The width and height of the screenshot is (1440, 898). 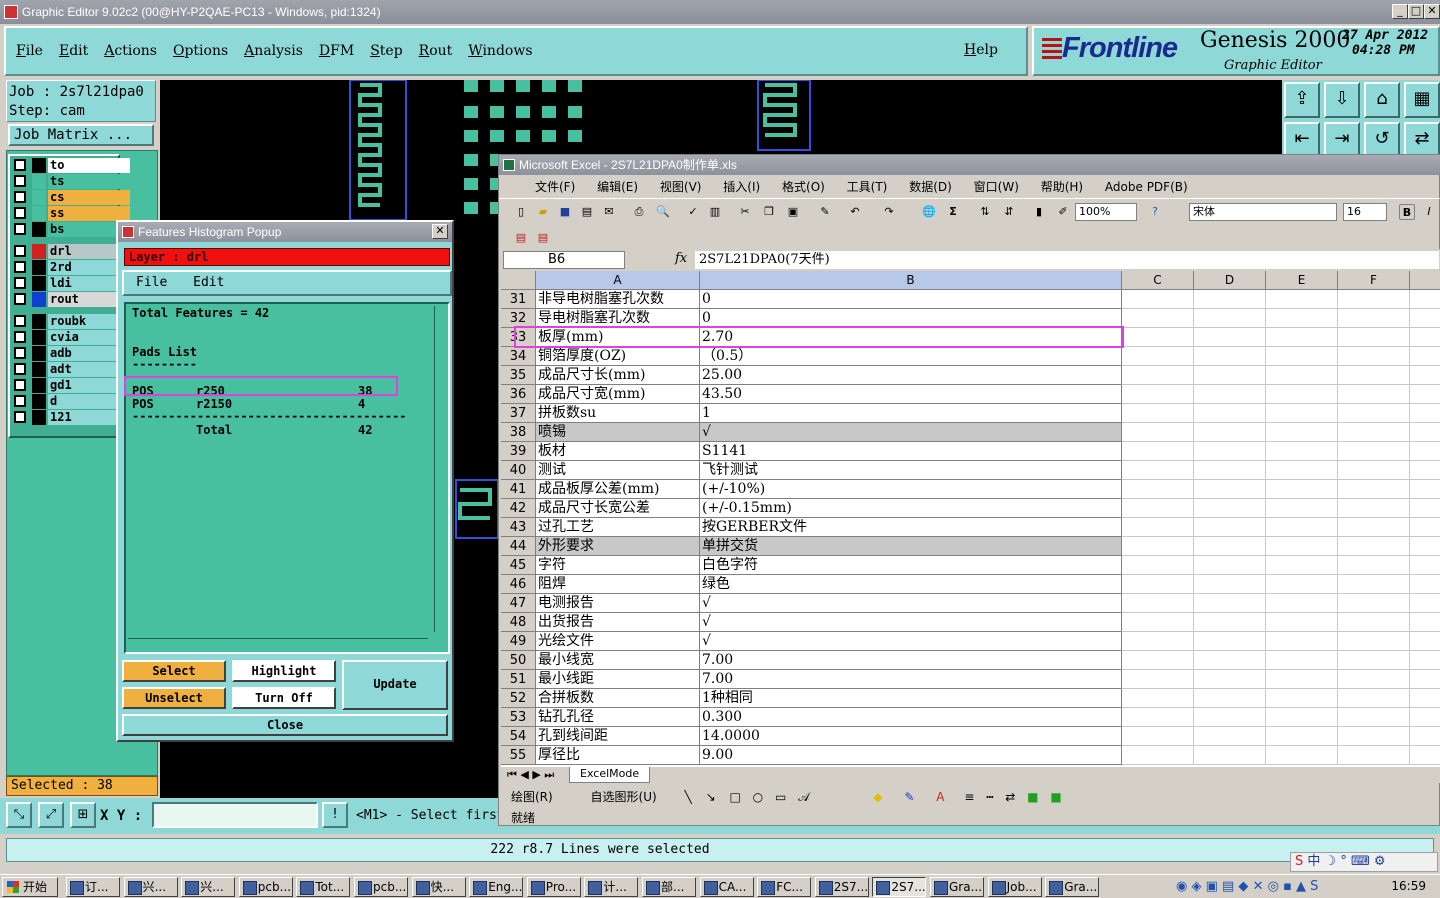 I want to click on cell-a: 阻焊, so click(x=618, y=584).